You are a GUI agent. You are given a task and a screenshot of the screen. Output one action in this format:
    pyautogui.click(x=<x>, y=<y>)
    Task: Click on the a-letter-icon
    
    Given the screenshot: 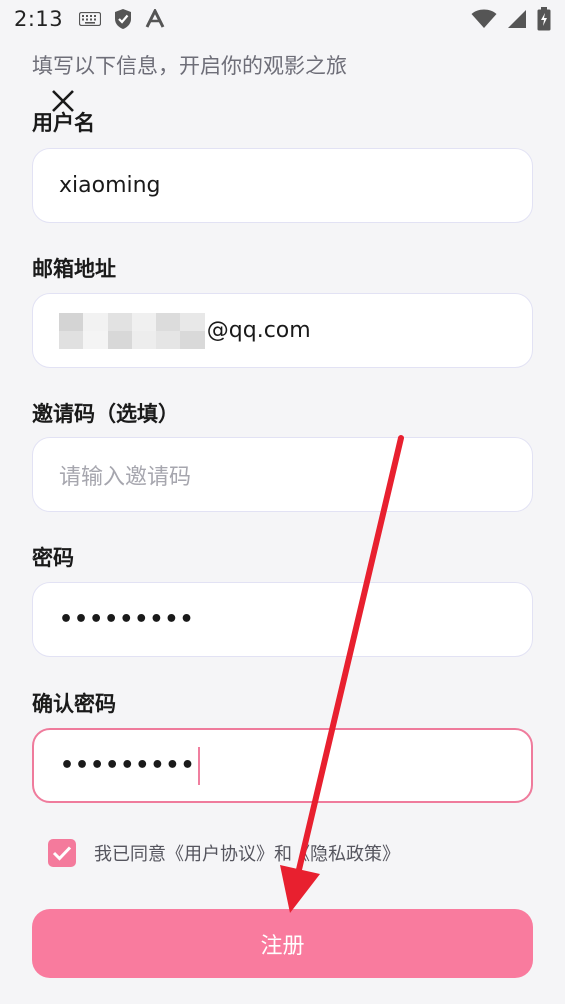 What is the action you would take?
    pyautogui.click(x=155, y=19)
    